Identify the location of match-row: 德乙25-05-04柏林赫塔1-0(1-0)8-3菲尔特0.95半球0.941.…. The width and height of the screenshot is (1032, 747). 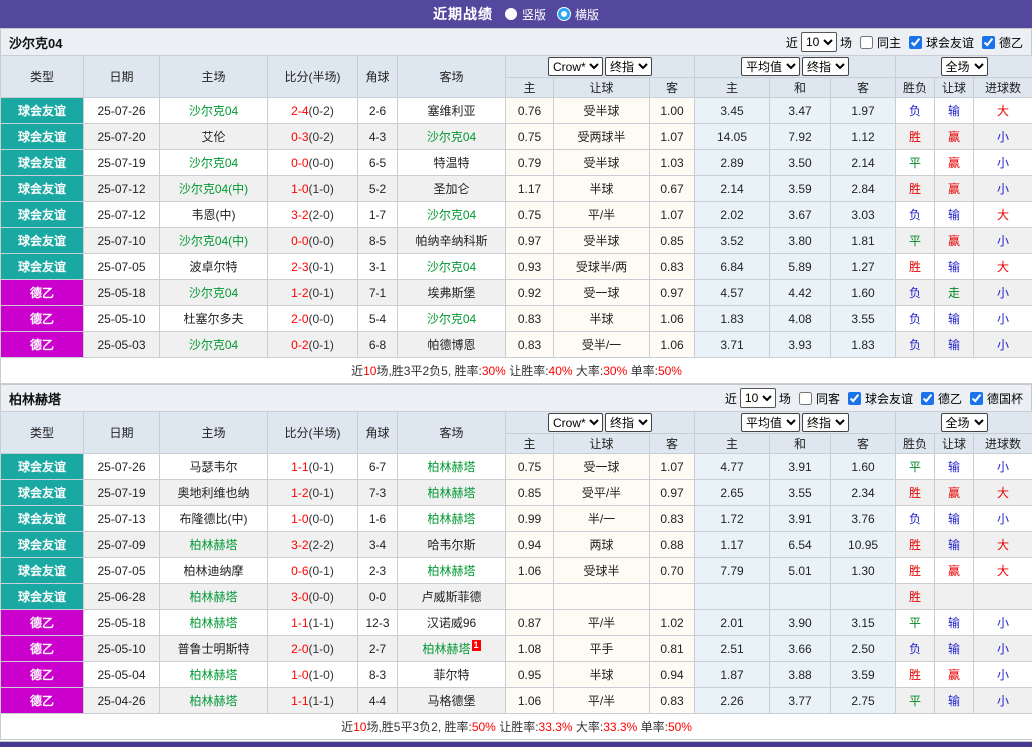
(516, 675).